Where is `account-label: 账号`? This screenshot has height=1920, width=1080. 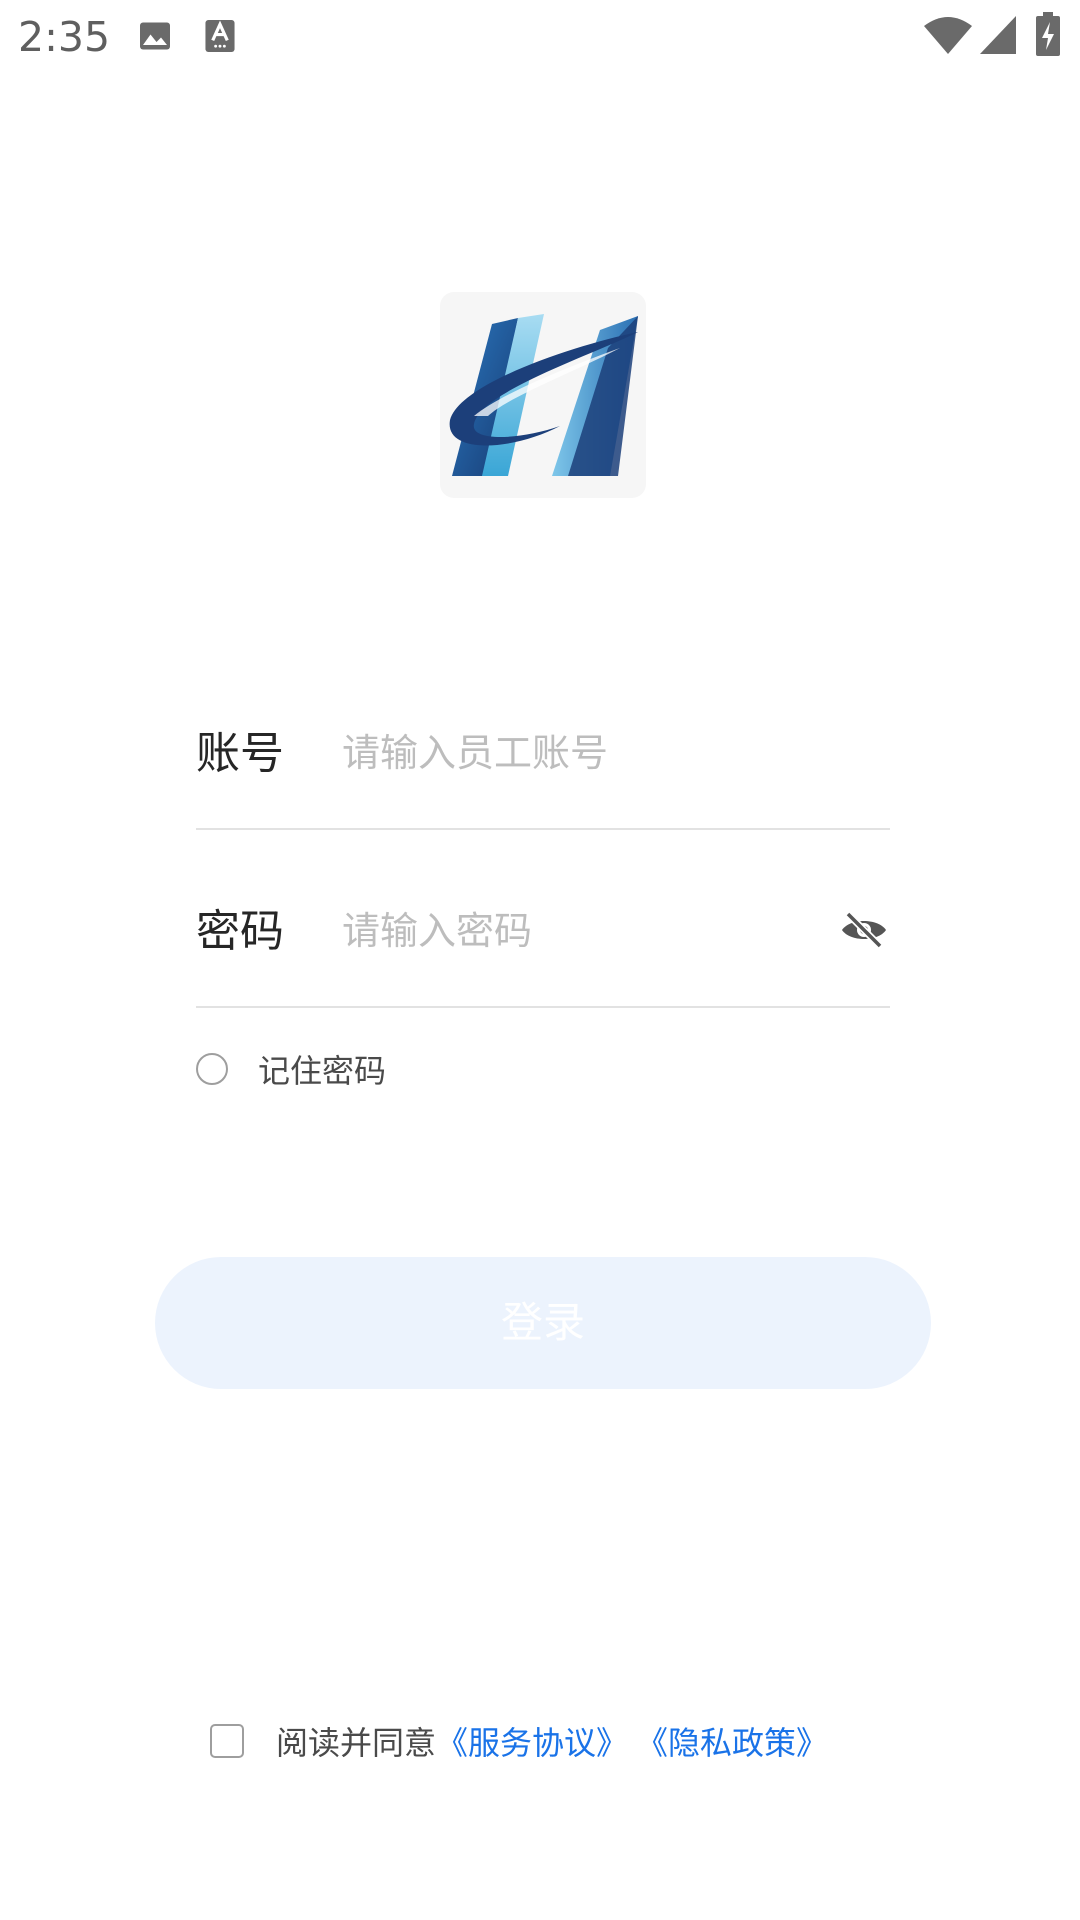 account-label: 账号 is located at coordinates (240, 753).